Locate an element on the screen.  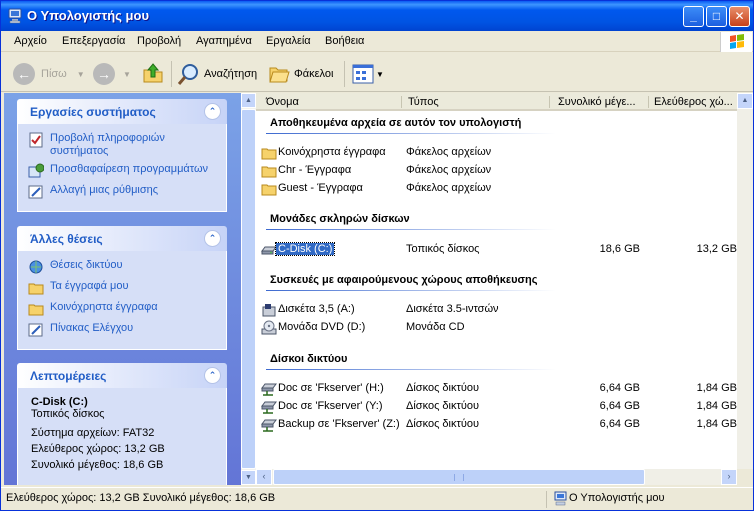
task-pane-scrollbar: ▲ ▼ is located at coordinates (248, 289).